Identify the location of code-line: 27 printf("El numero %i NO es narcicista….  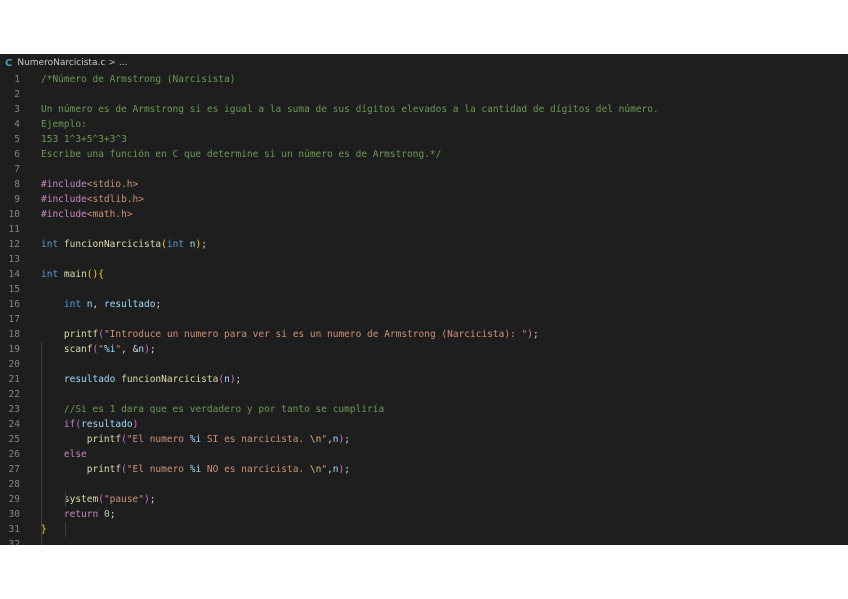
(424, 469).